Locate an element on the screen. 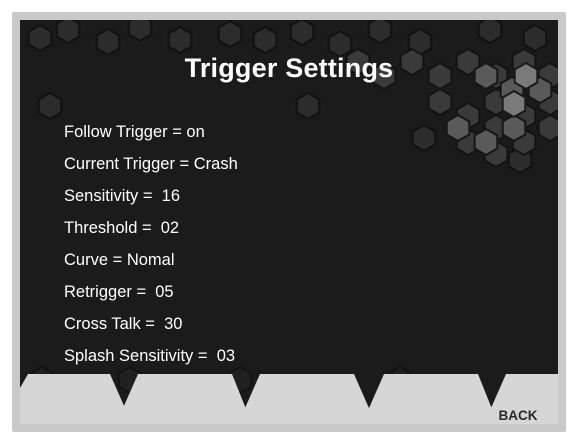 This screenshot has height=440, width=576. setting-retrigger: Retrigger = 05 is located at coordinates (119, 292).